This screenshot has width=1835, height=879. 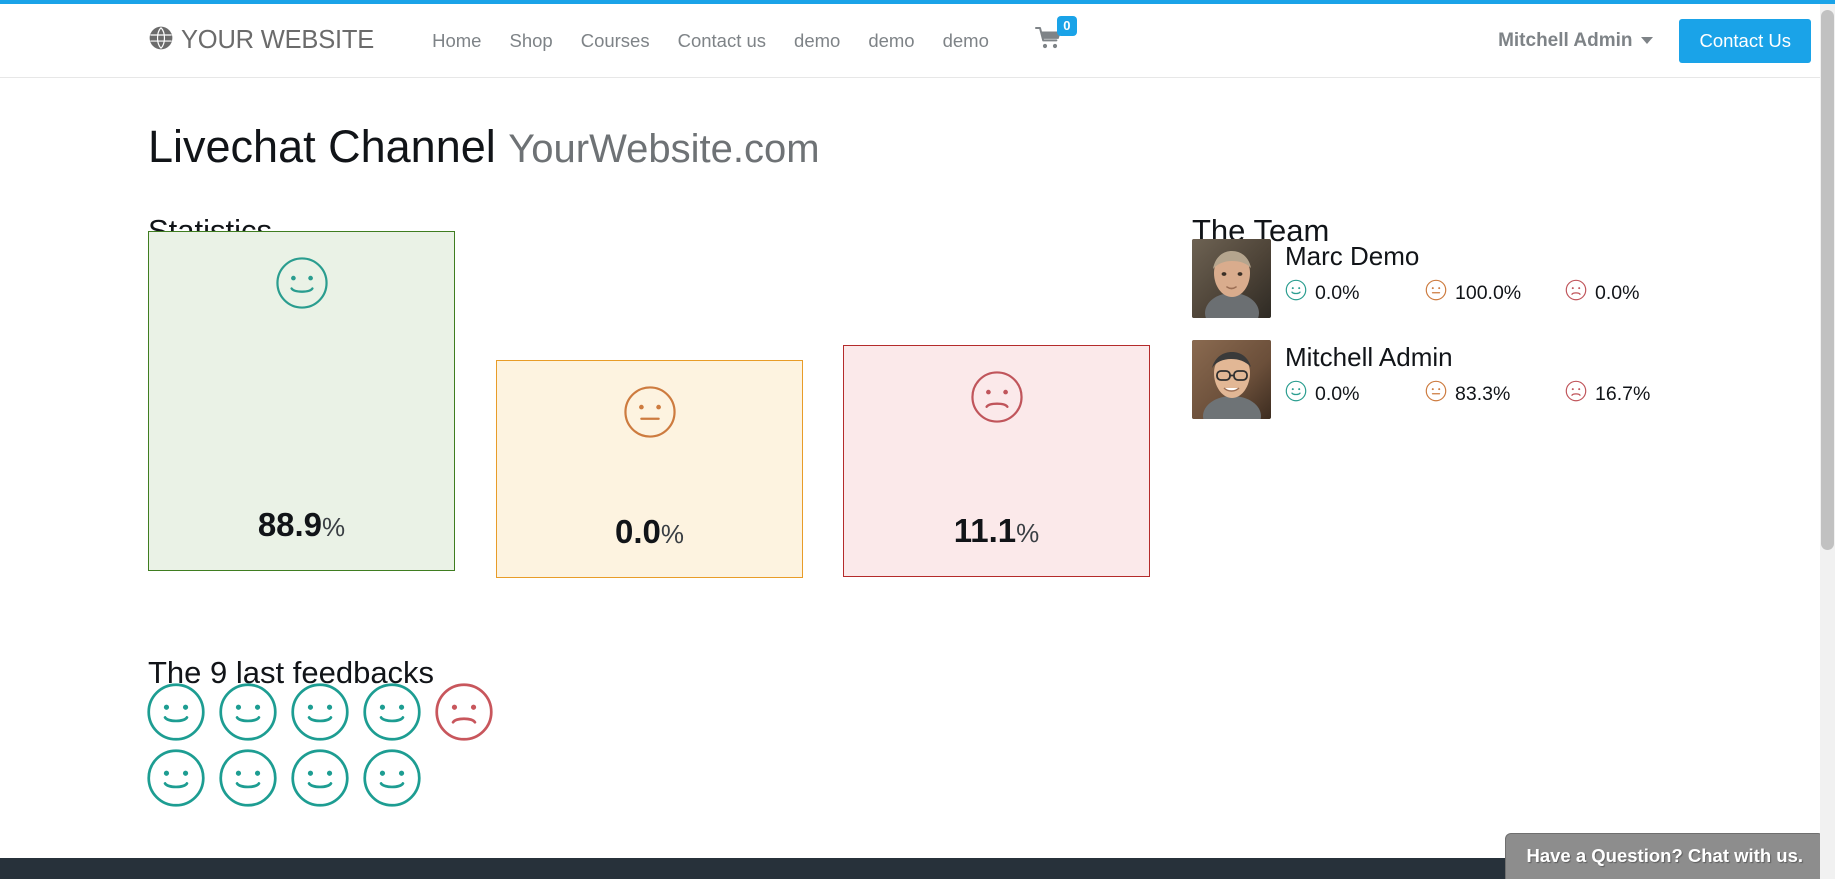 What do you see at coordinates (996, 461) in the screenshot?
I see `stat-box-sad: 11.1%` at bounding box center [996, 461].